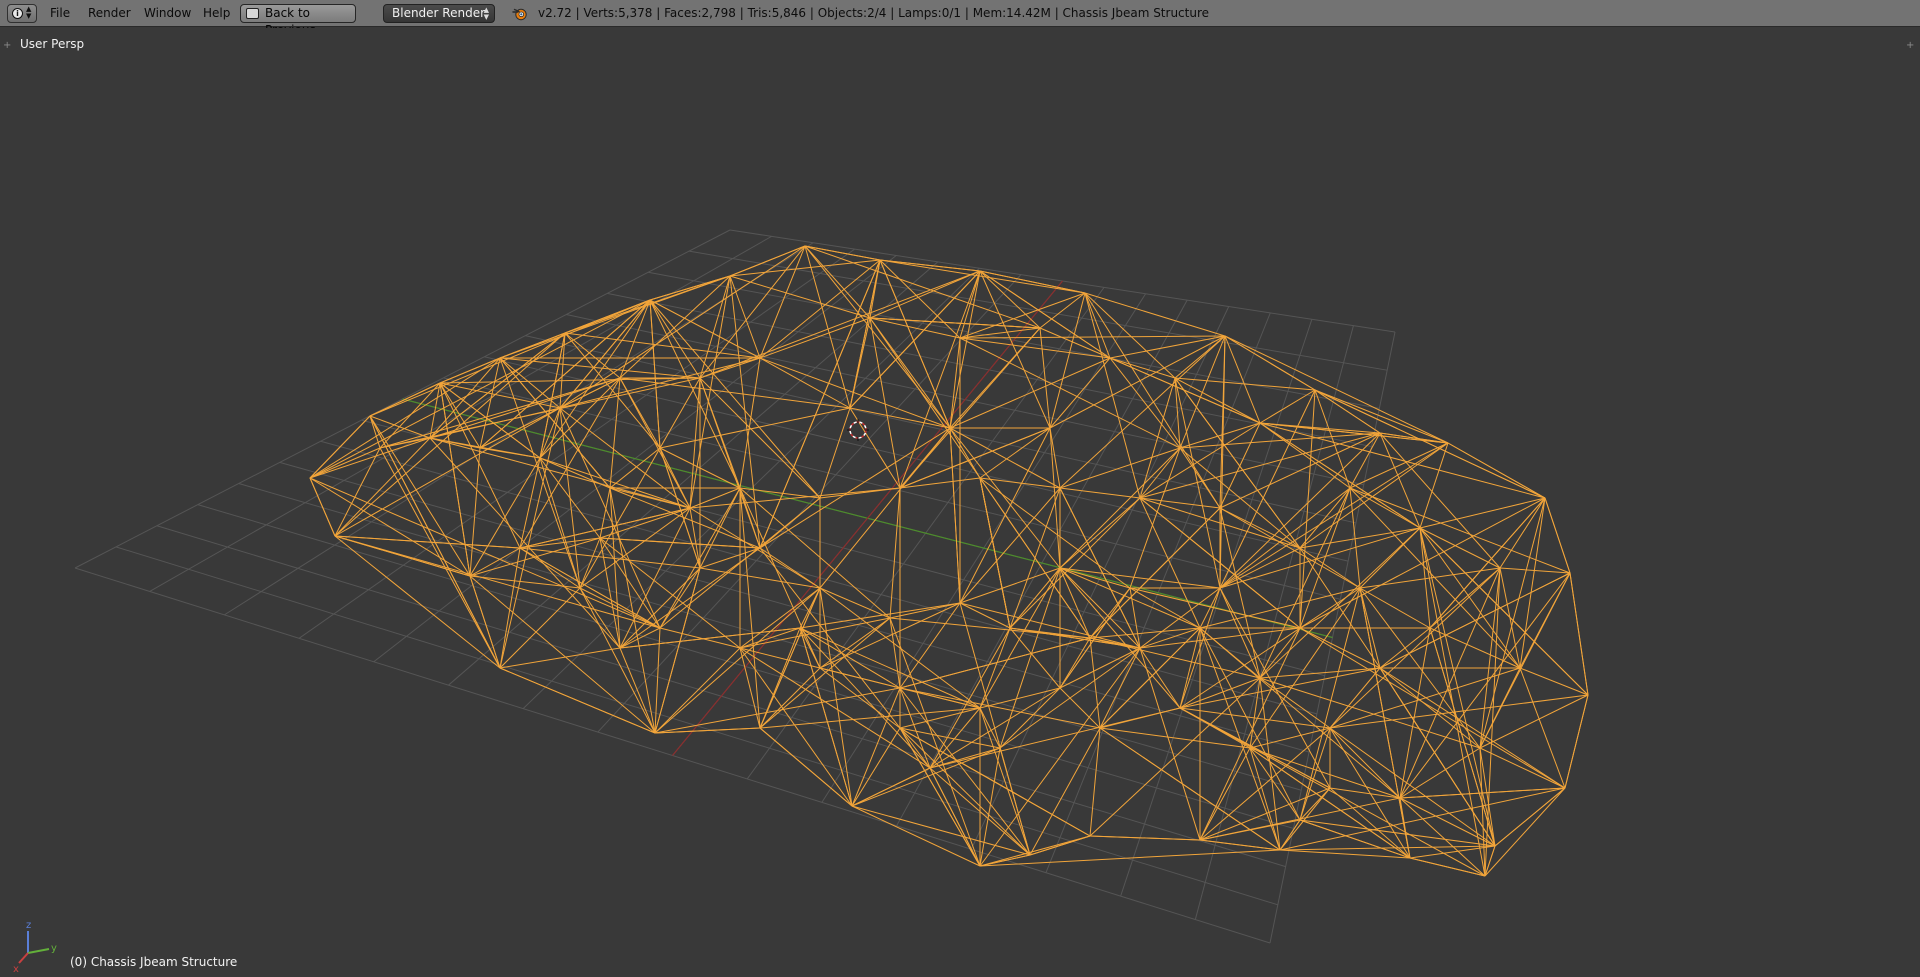 The image size is (1920, 977). Describe the element at coordinates (16, 969) in the screenshot. I see `axis-x-label: x` at that location.